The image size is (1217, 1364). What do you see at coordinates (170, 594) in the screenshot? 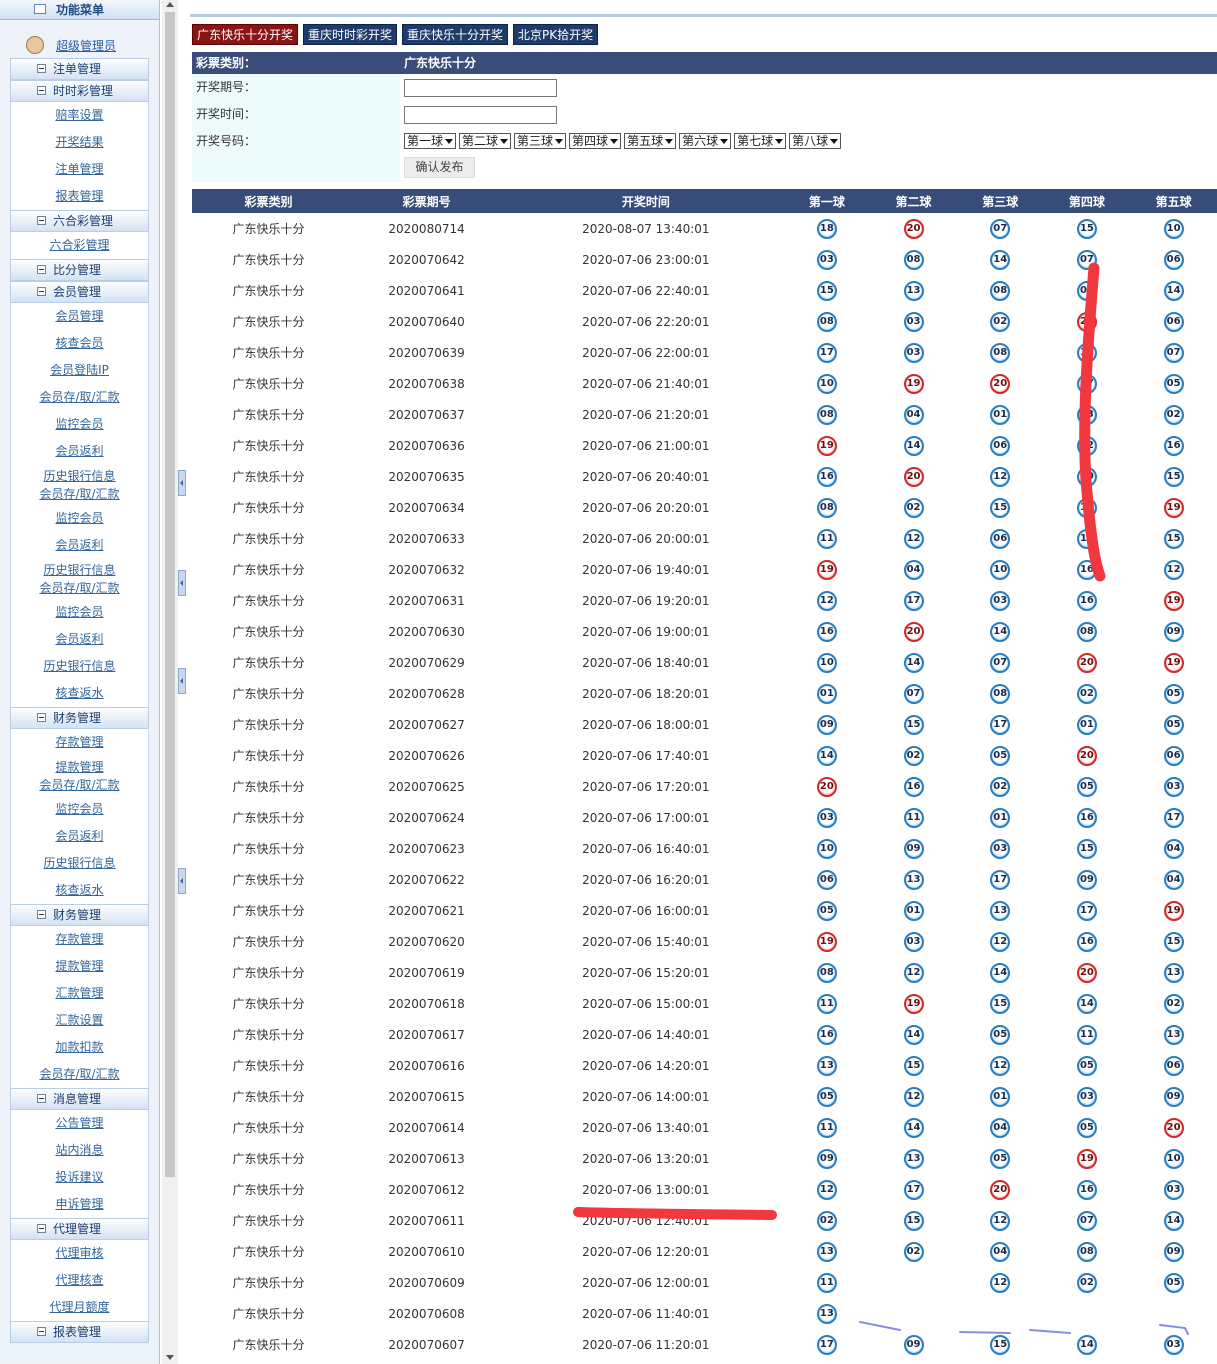
I see `scroll-thumb` at bounding box center [170, 594].